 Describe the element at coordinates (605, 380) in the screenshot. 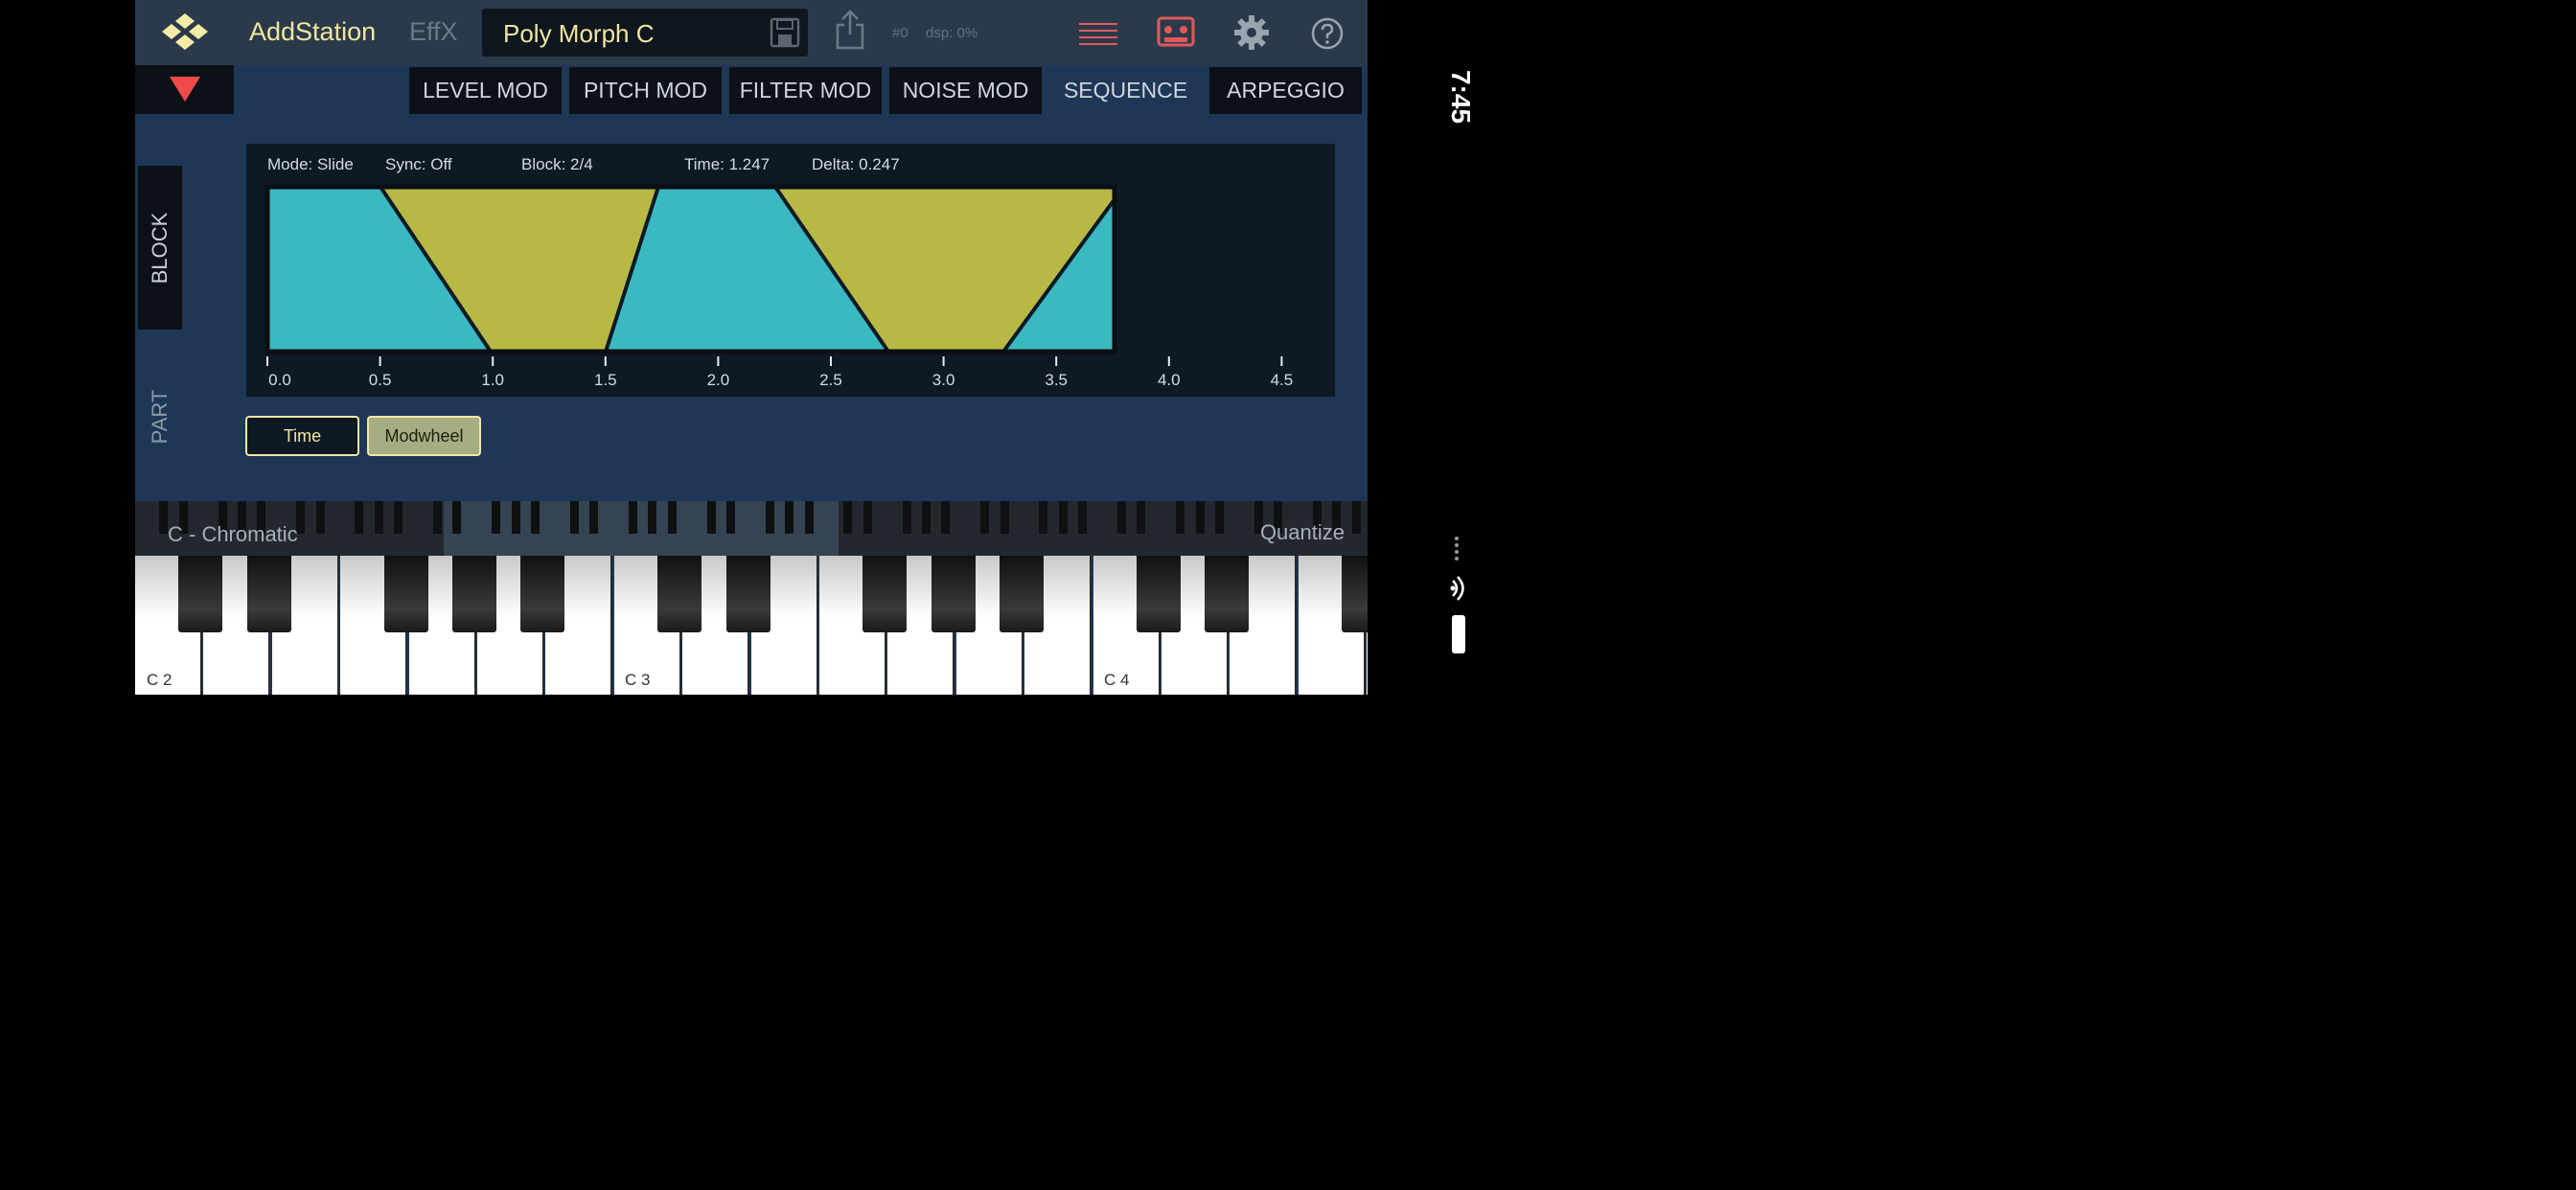

I see `x-tick-label: 1.5` at that location.